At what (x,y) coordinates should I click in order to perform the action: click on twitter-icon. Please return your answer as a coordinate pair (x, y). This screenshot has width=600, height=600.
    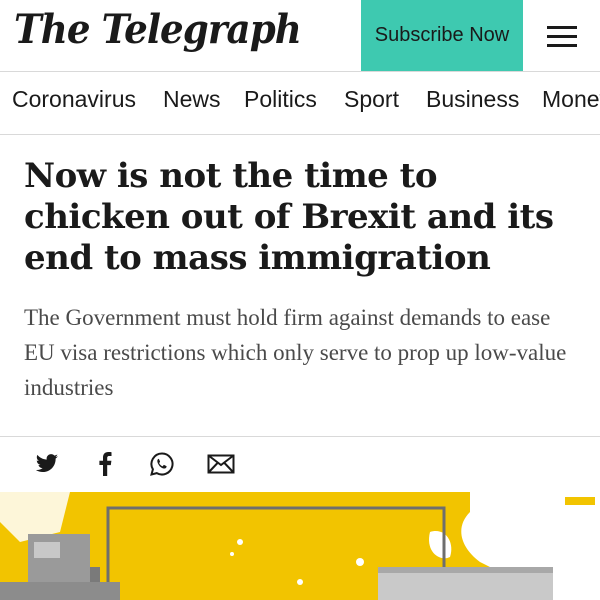
    Looking at the image, I should click on (47, 464).